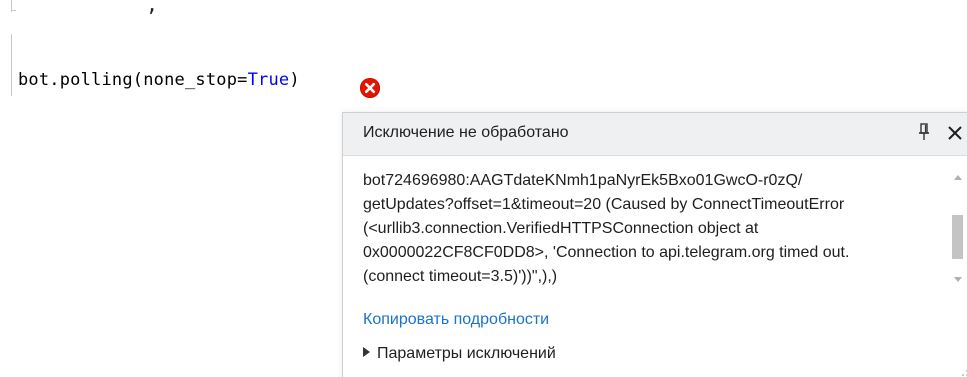 The image size is (967, 377). I want to click on code-fragment: ,, so click(152, 8).